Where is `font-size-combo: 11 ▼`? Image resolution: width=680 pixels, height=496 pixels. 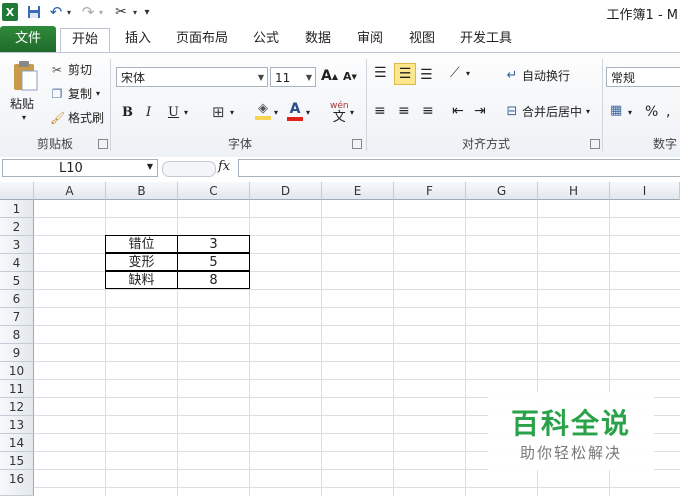
font-size-combo: 11 ▼ is located at coordinates (293, 77).